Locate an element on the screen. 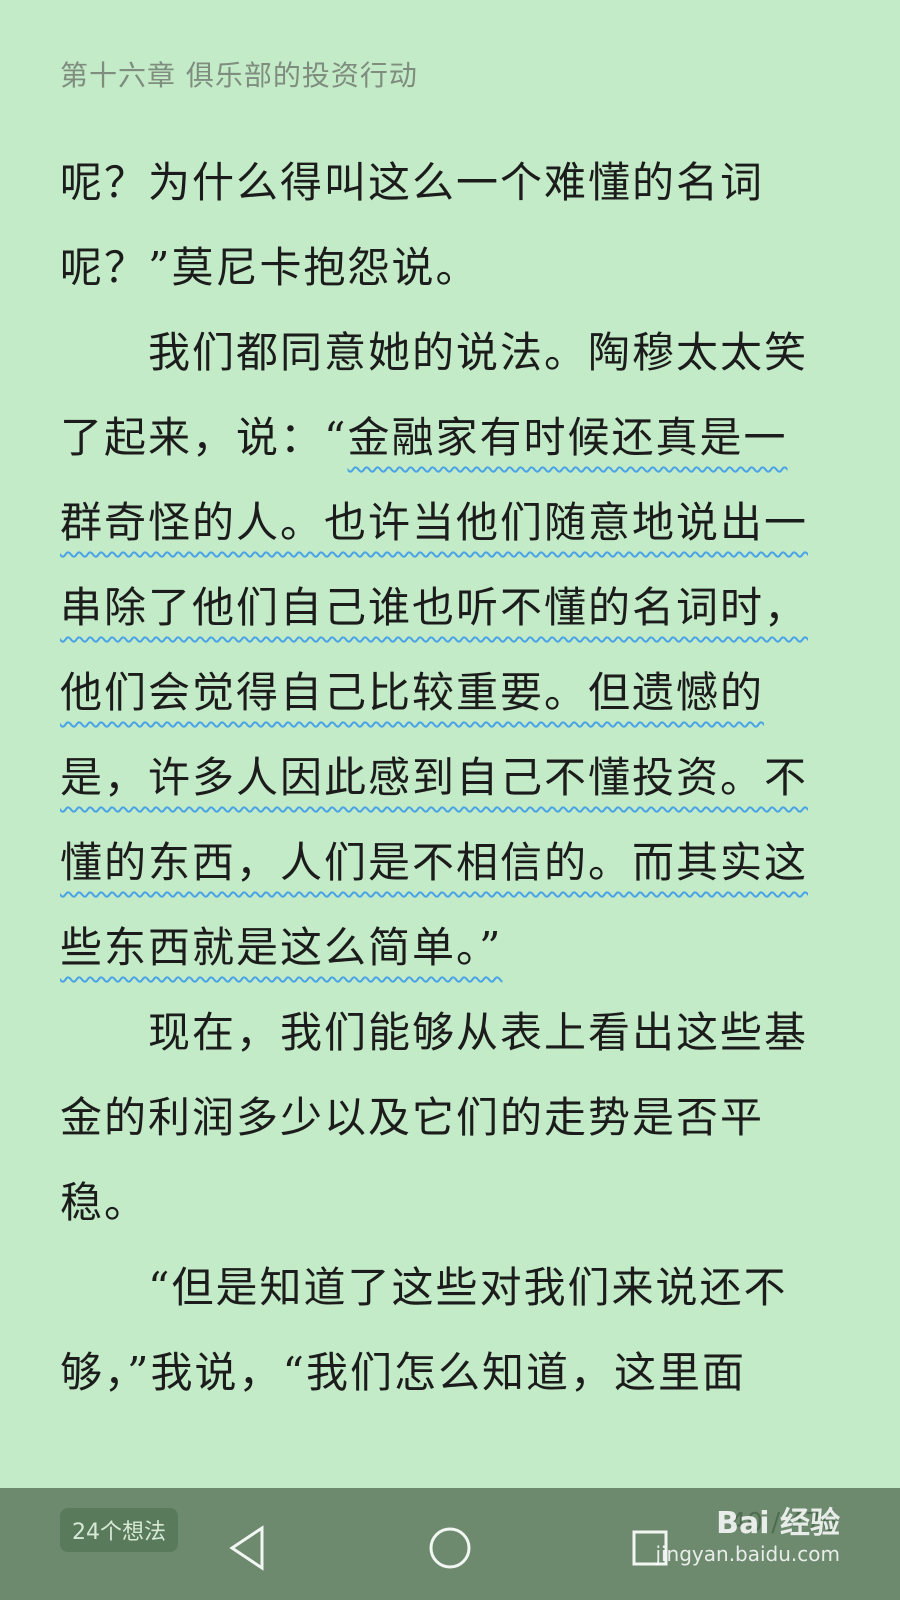 This screenshot has height=1600, width=900. text-line: 群奇怪的人。也许当他们随意地说出一 is located at coordinates (450, 522).